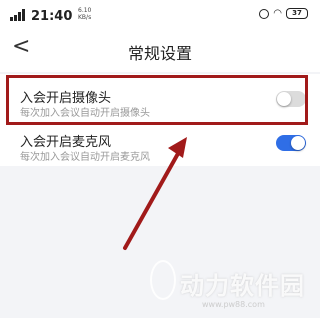  I want to click on watermark: 动力软件园 www.pw88.com, so click(235, 286).